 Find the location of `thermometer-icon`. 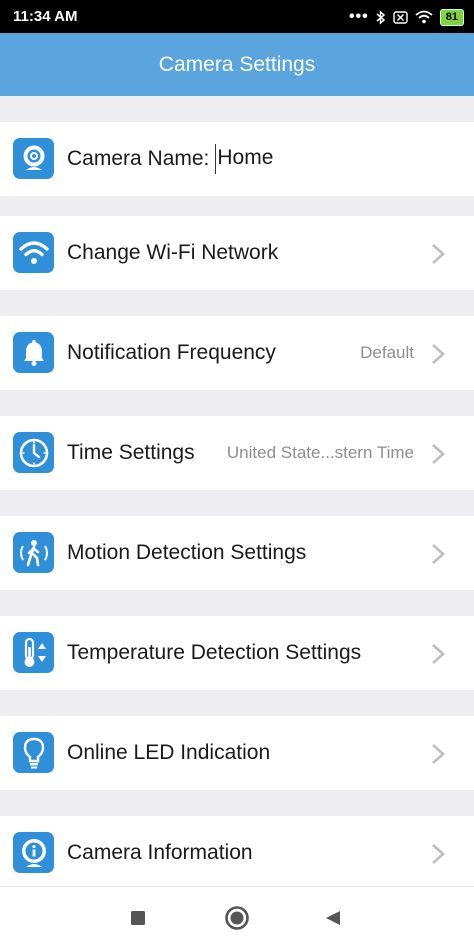

thermometer-icon is located at coordinates (33, 652).